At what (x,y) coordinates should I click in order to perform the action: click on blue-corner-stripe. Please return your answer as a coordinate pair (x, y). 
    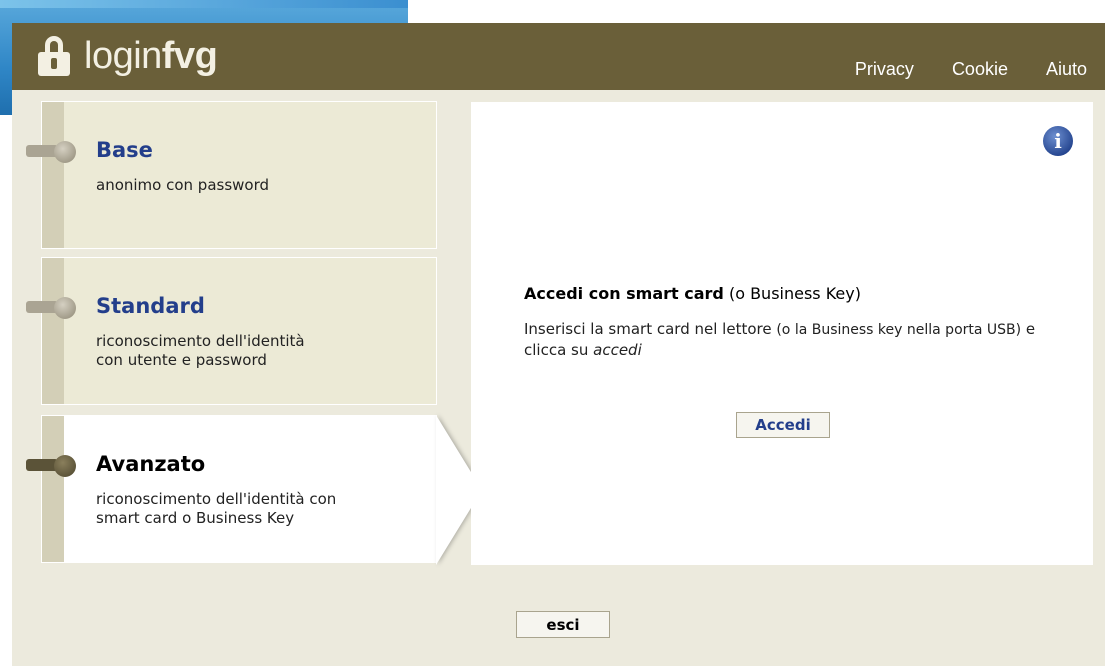
    Looking at the image, I should click on (204, 4).